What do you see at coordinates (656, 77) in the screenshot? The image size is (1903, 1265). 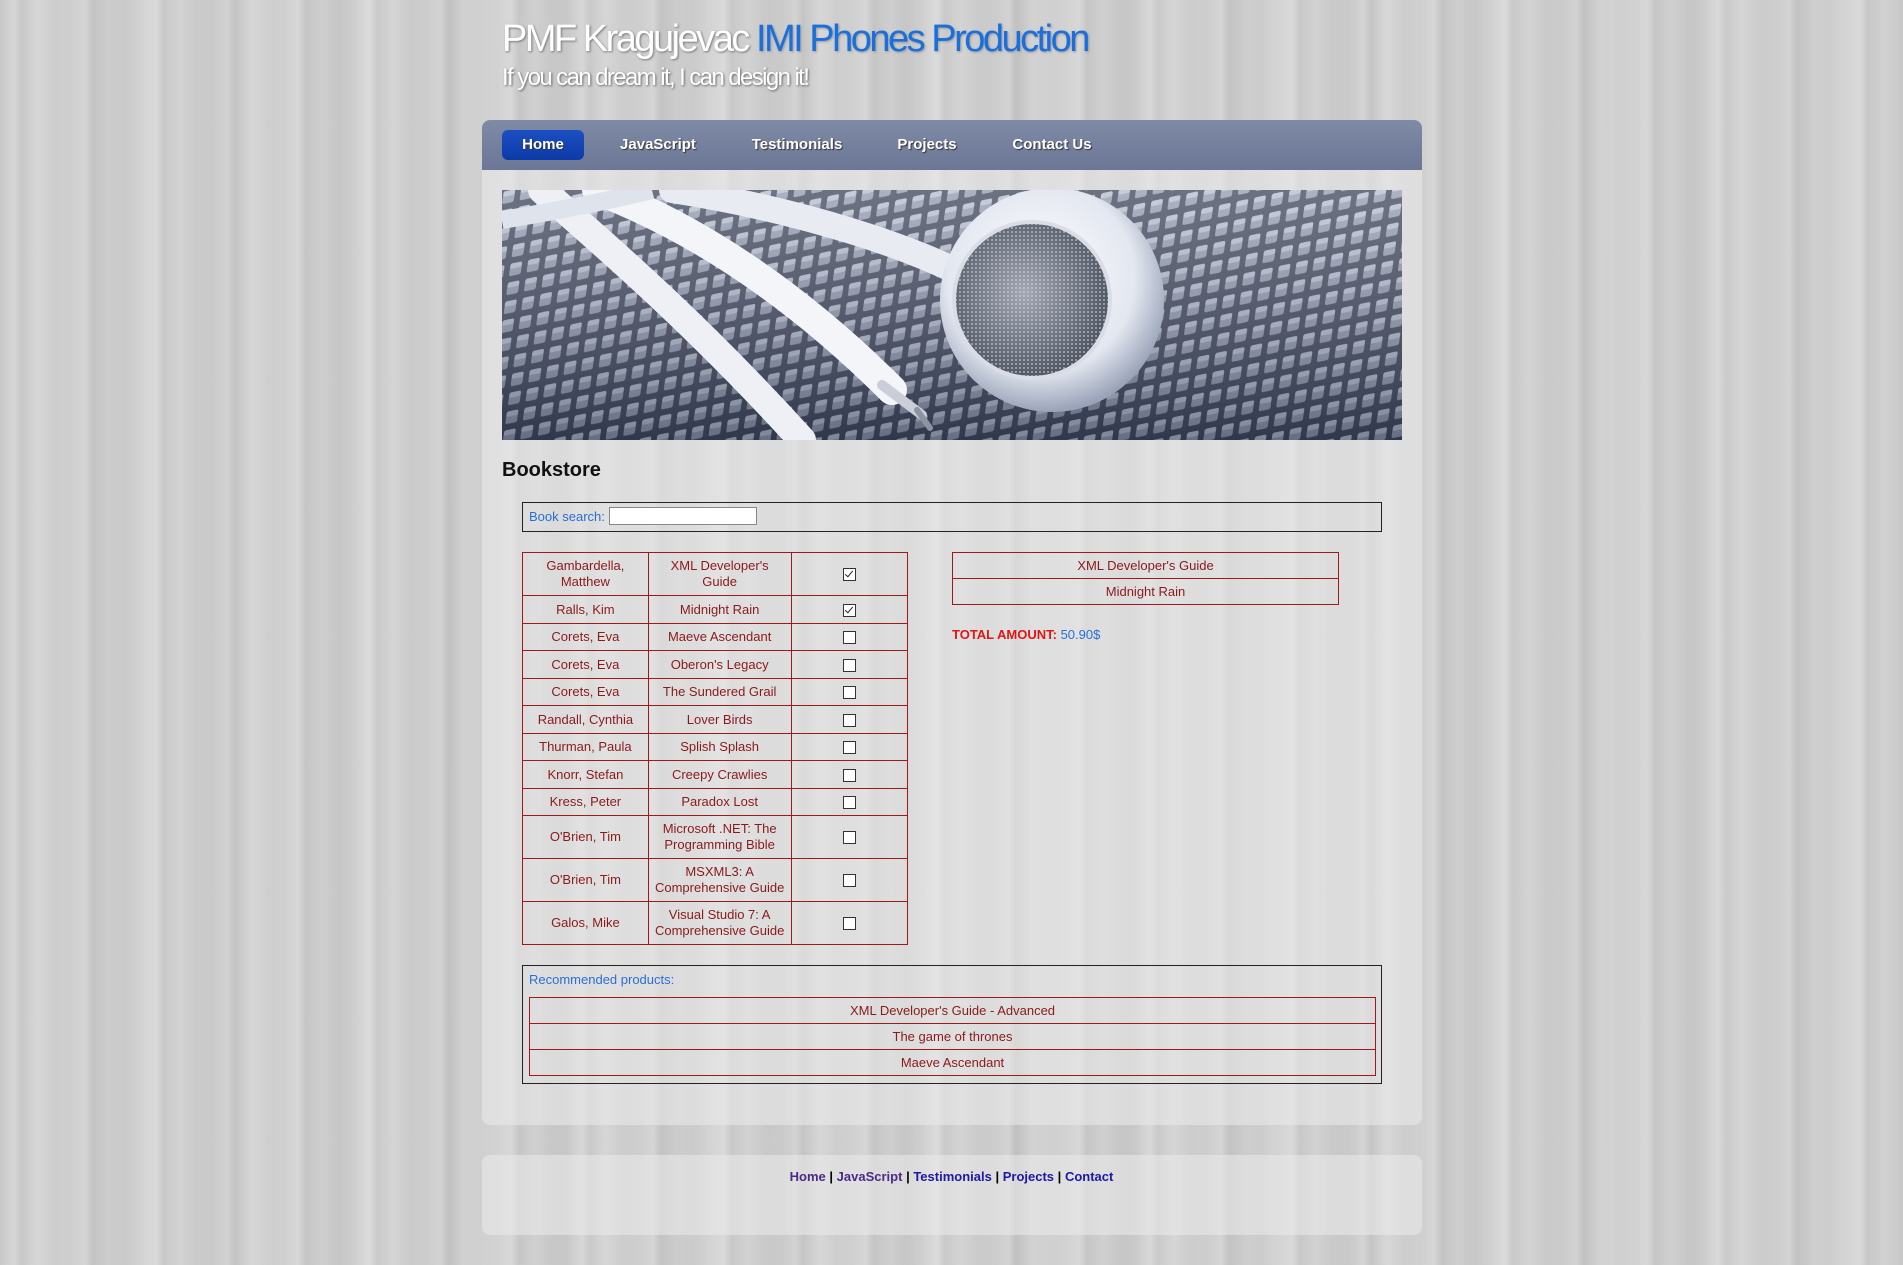 I see `site-slogan: If you can dream it, I can design it!` at bounding box center [656, 77].